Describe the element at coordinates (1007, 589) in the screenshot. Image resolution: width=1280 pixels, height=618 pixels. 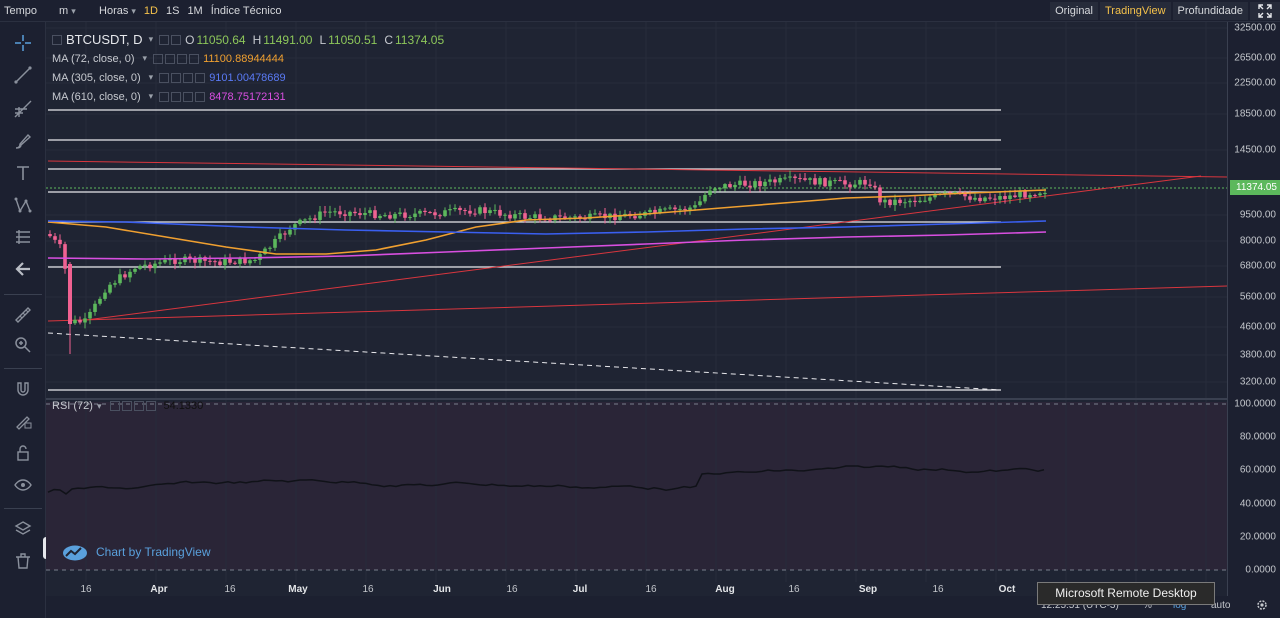
I see `date-label: Oct` at that location.